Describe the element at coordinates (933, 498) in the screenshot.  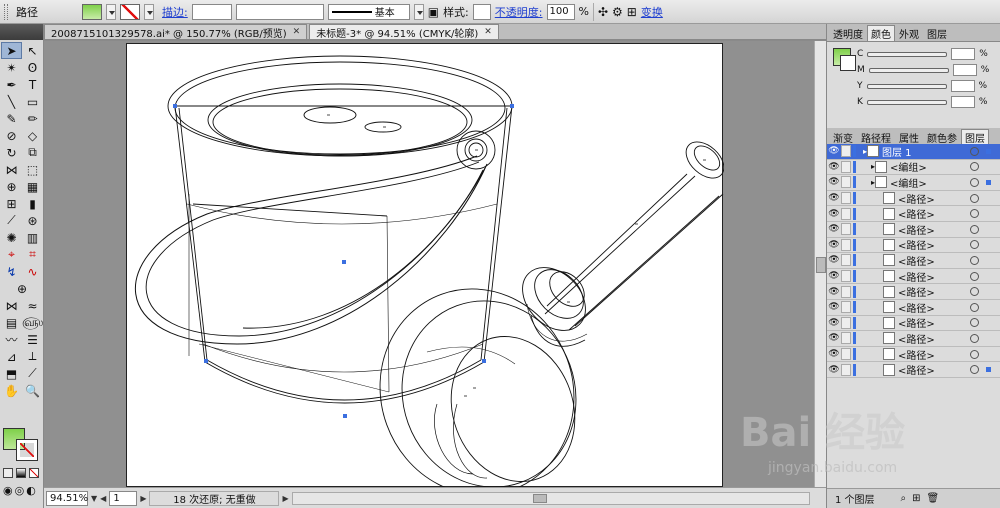
I see `delete-layer-icon: 🗑` at that location.